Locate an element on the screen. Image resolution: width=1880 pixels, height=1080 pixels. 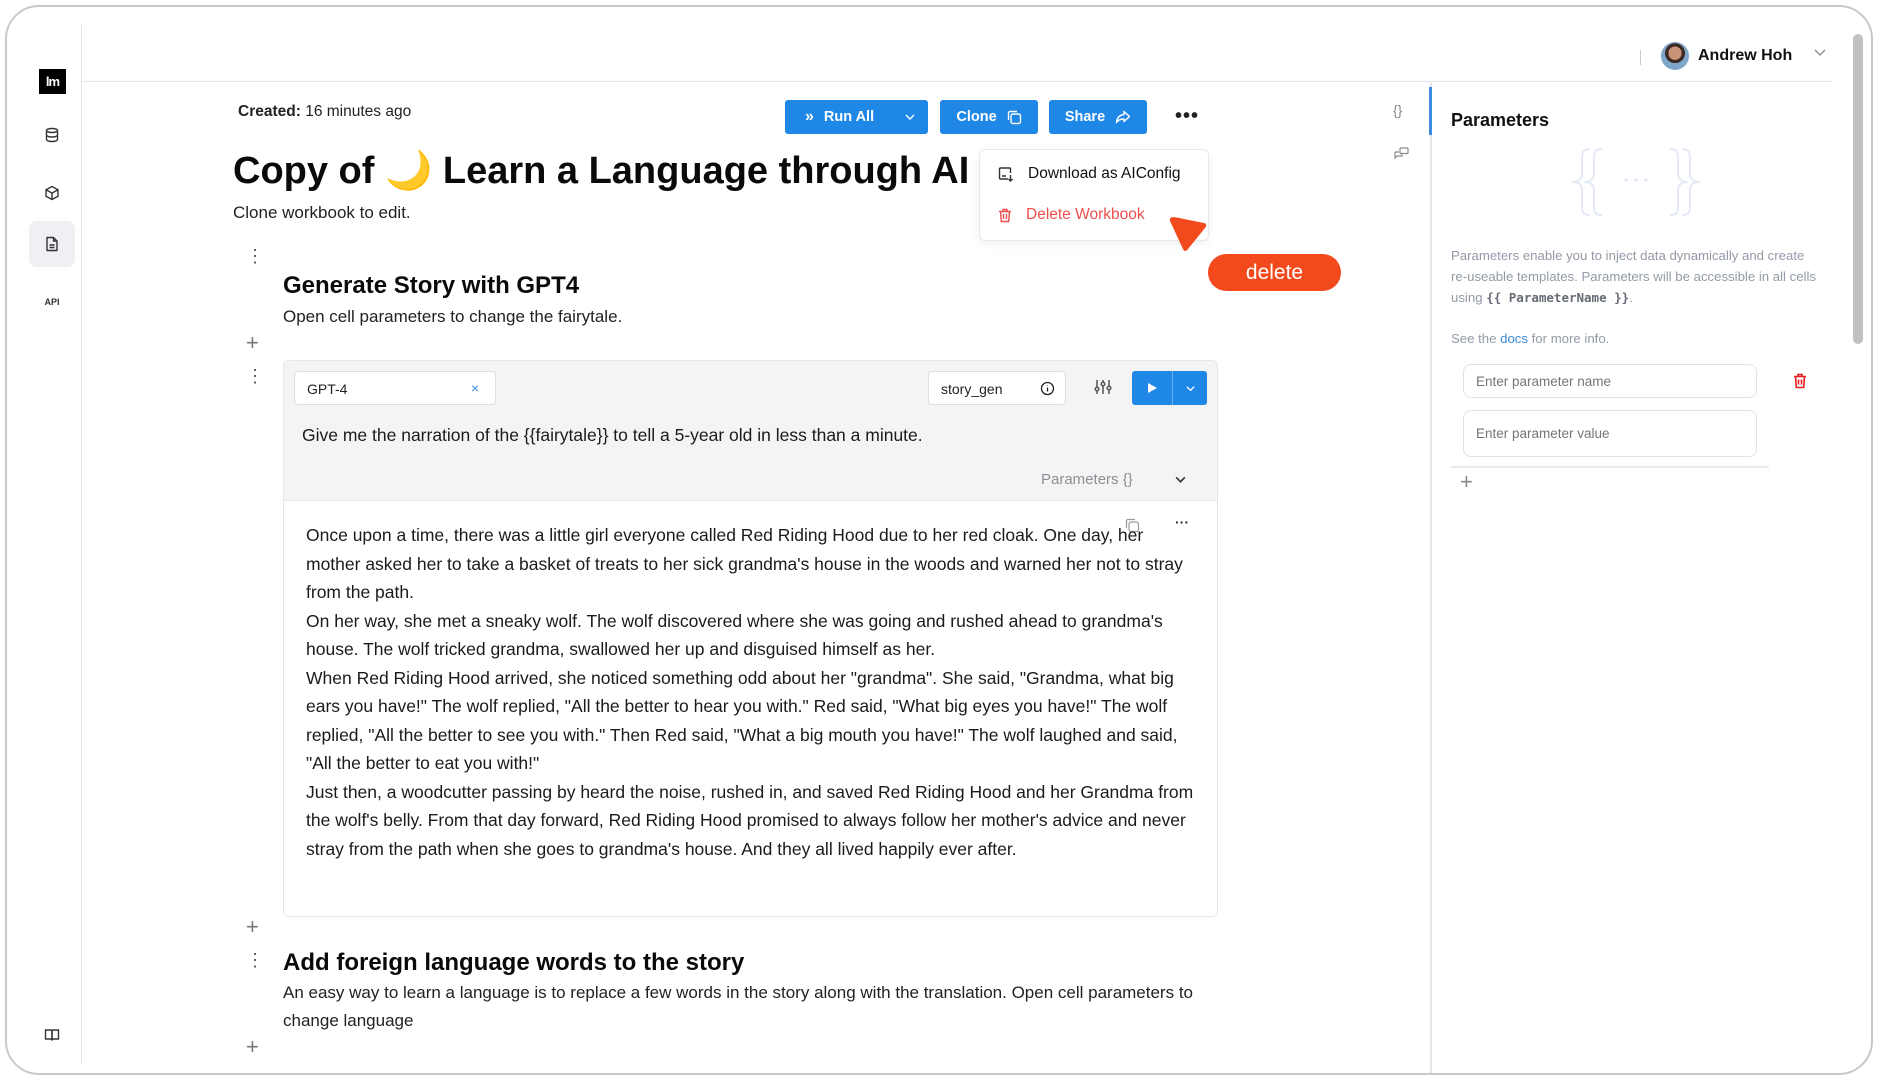
document-icon is located at coordinates (52, 244).